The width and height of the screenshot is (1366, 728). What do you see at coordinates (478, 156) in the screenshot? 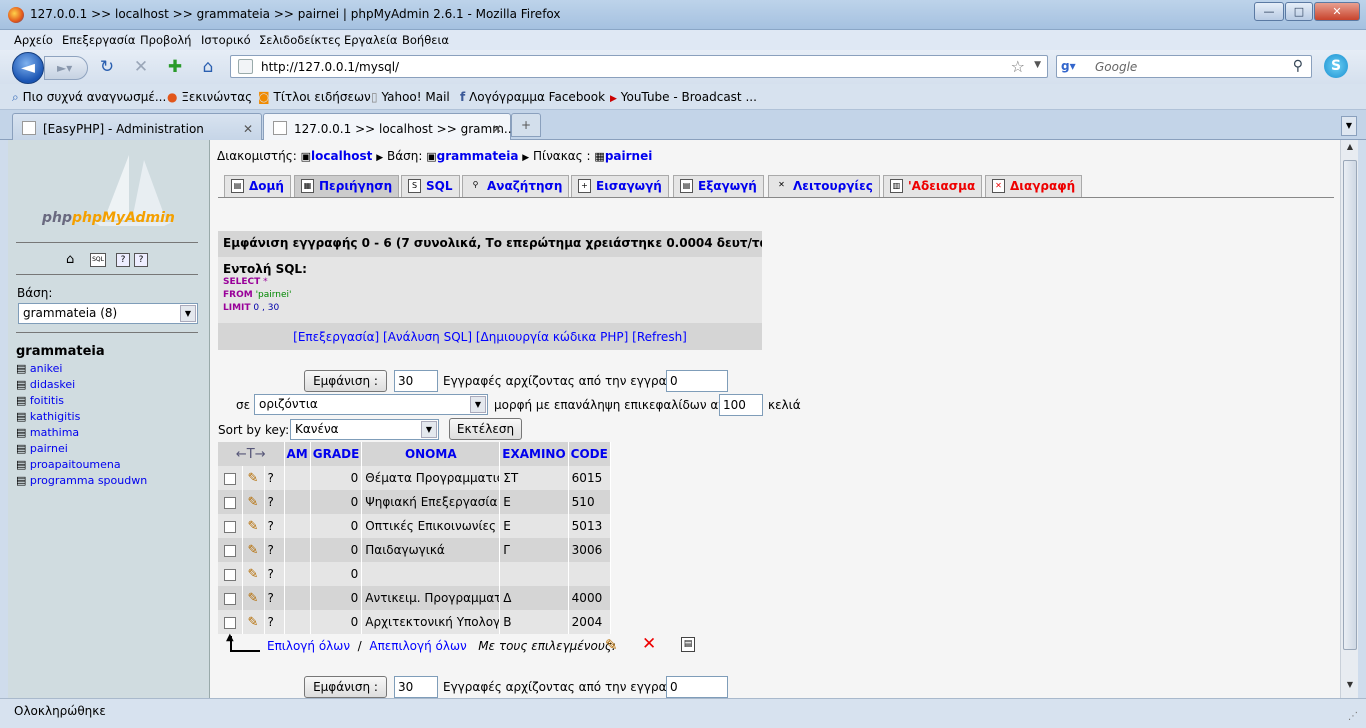
I see `breadcrumb-db-link: grammateia` at bounding box center [478, 156].